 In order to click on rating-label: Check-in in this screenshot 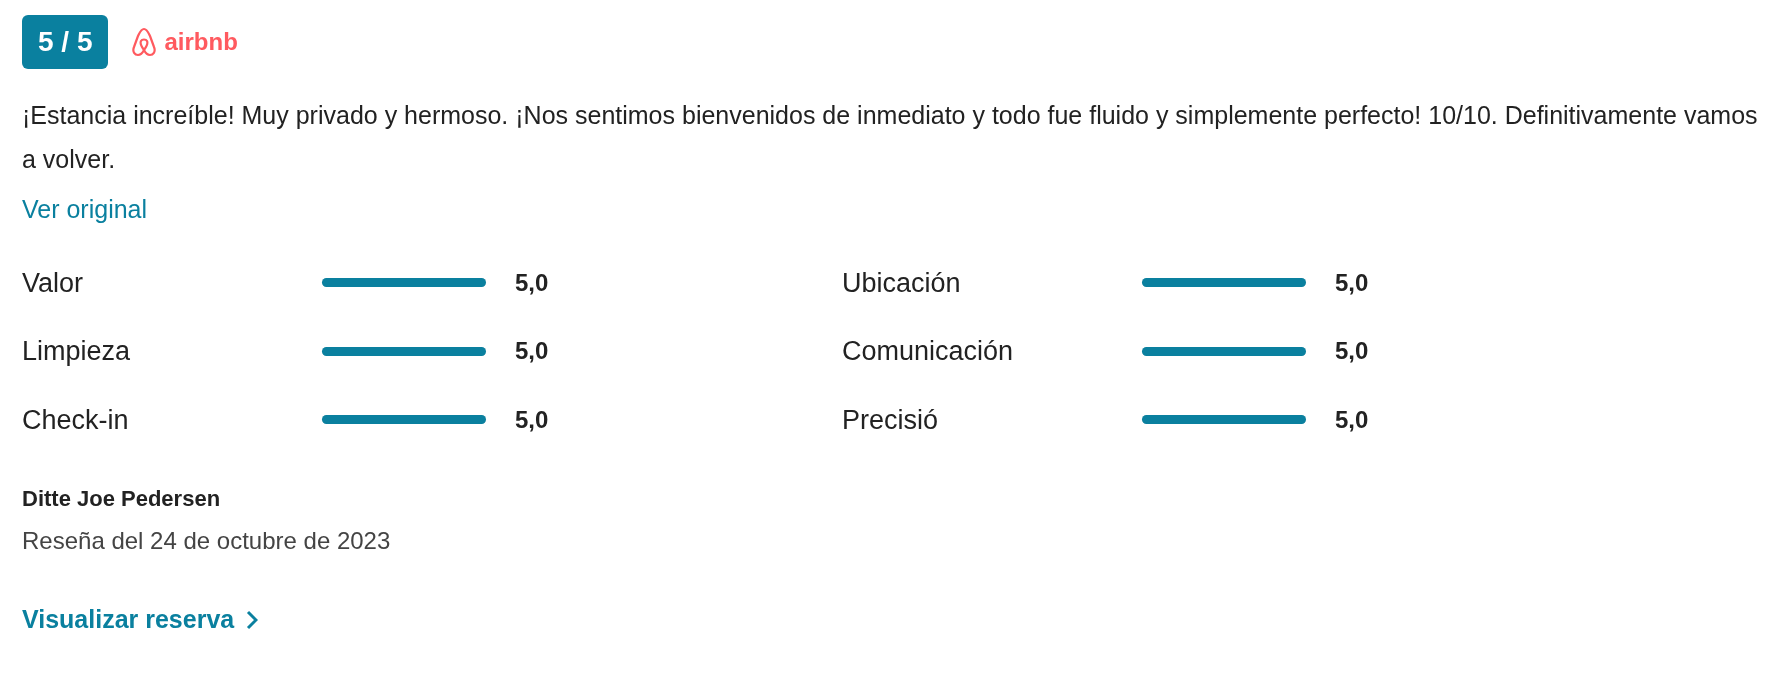, I will do `click(76, 420)`.